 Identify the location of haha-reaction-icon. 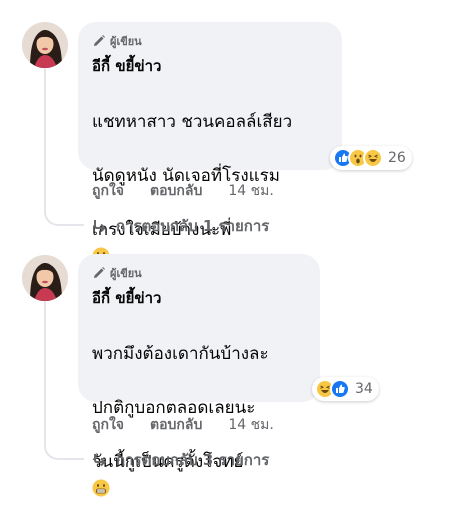
(373, 158).